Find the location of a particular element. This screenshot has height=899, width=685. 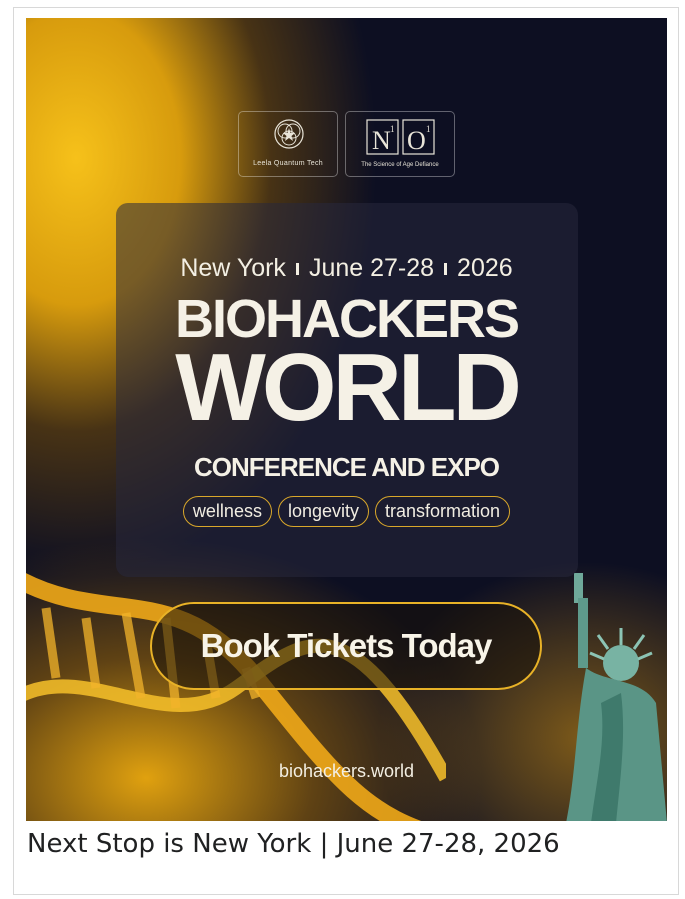

leela-emblem-icon is located at coordinates (289, 134).